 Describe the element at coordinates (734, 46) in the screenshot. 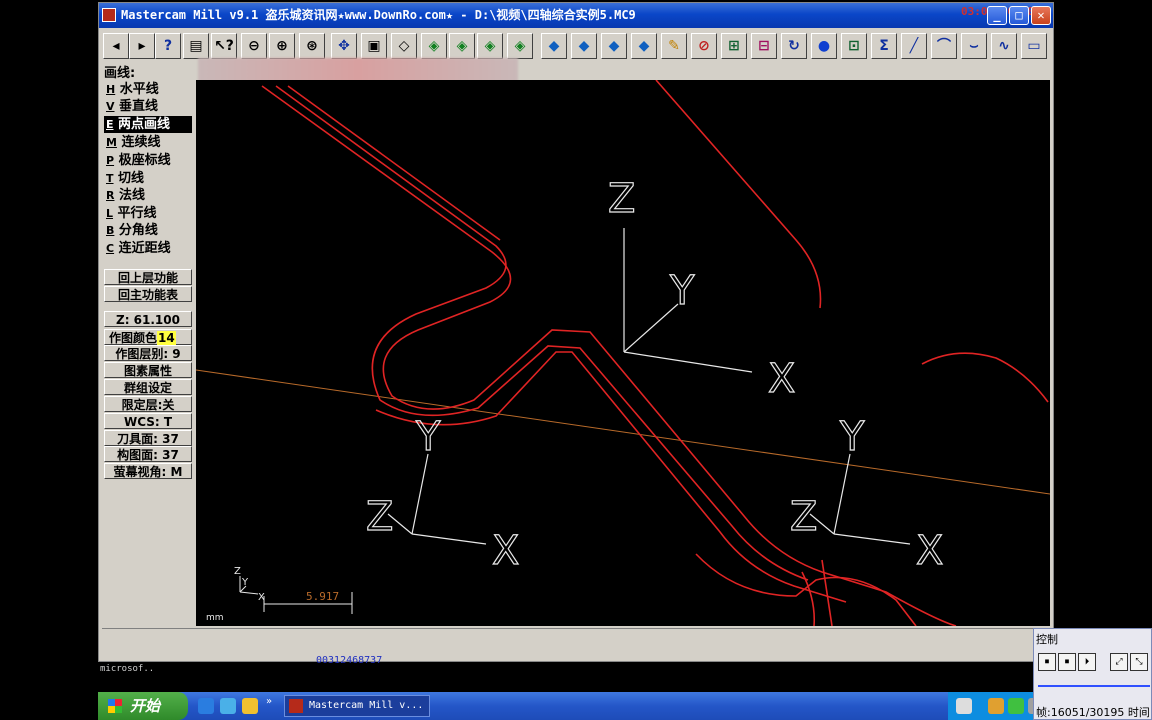

I see `transform-icon: ⊞` at that location.